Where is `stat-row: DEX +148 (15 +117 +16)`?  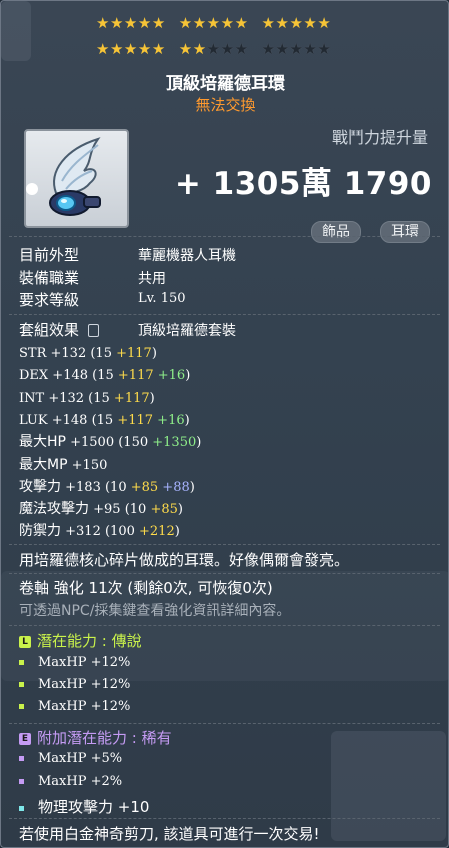
stat-row: DEX +148 (15 +117 +16) is located at coordinates (104, 375).